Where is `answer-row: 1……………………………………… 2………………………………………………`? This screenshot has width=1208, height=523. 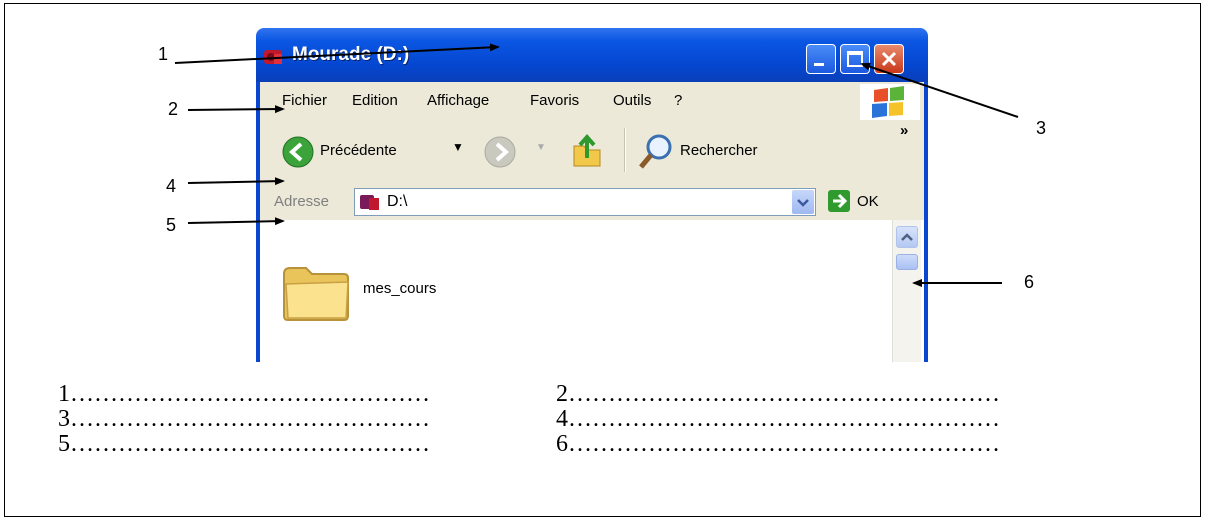
answer-row: 1……………………………………… 2……………………………………………… is located at coordinates (529, 394).